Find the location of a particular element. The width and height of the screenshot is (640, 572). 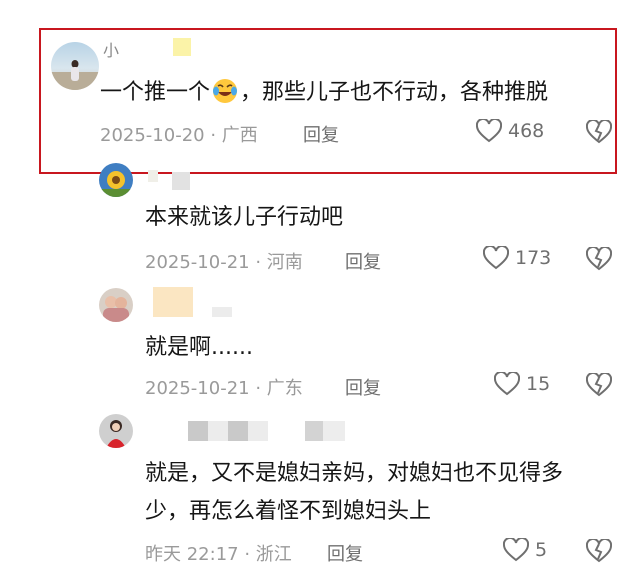

comment-date-location: 2025-10-21 · 河南 is located at coordinates (224, 262).